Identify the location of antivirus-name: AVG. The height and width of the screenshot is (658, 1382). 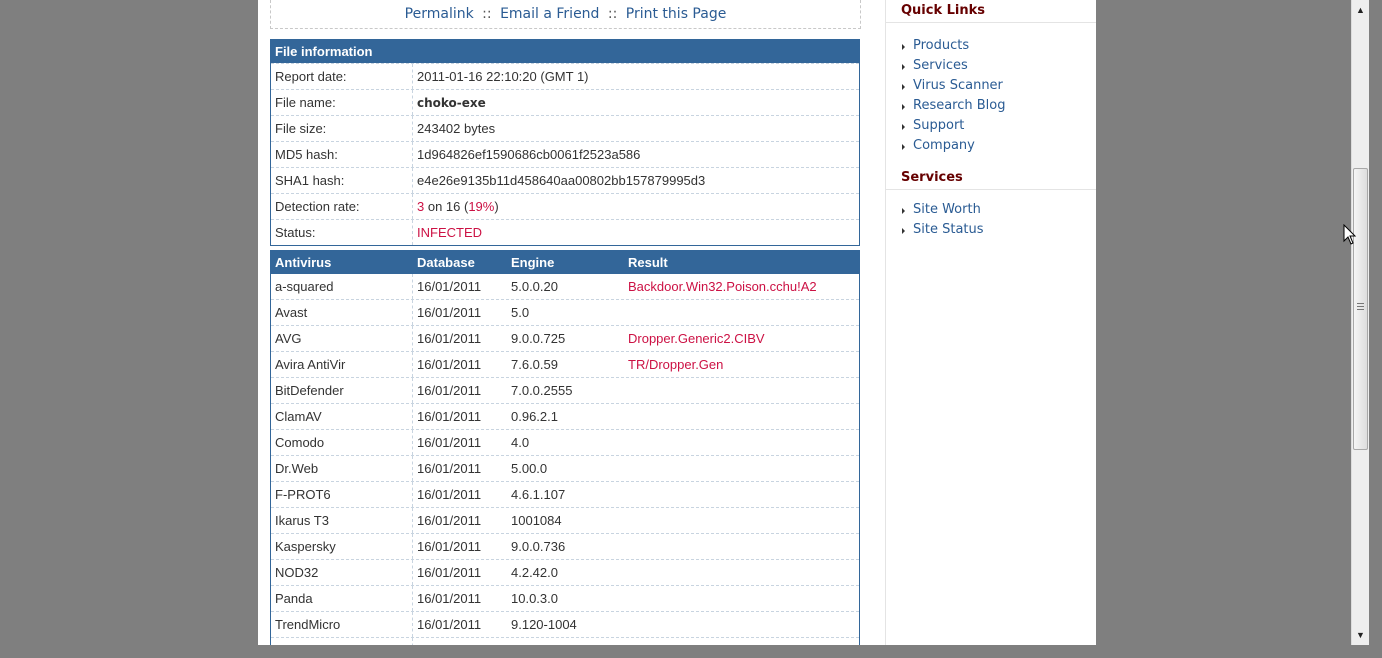
(342, 338).